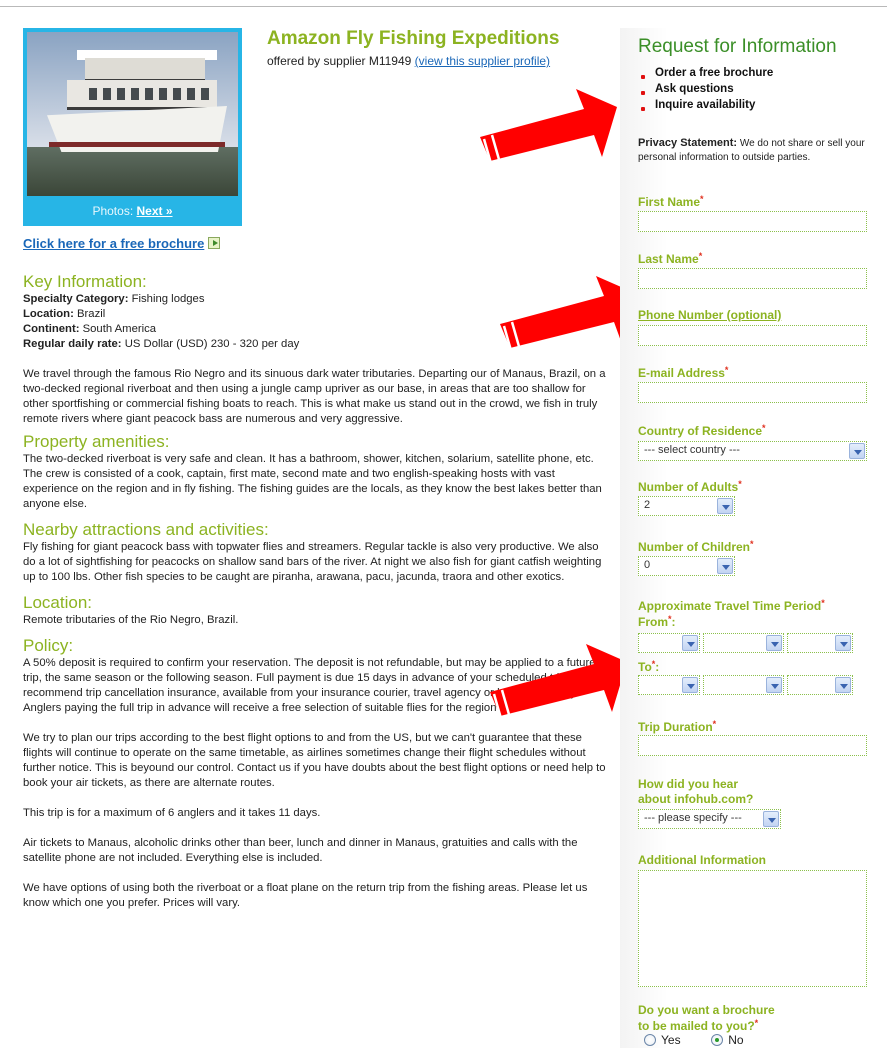 This screenshot has width=887, height=1048. I want to click on to-label: To*:, so click(649, 666).